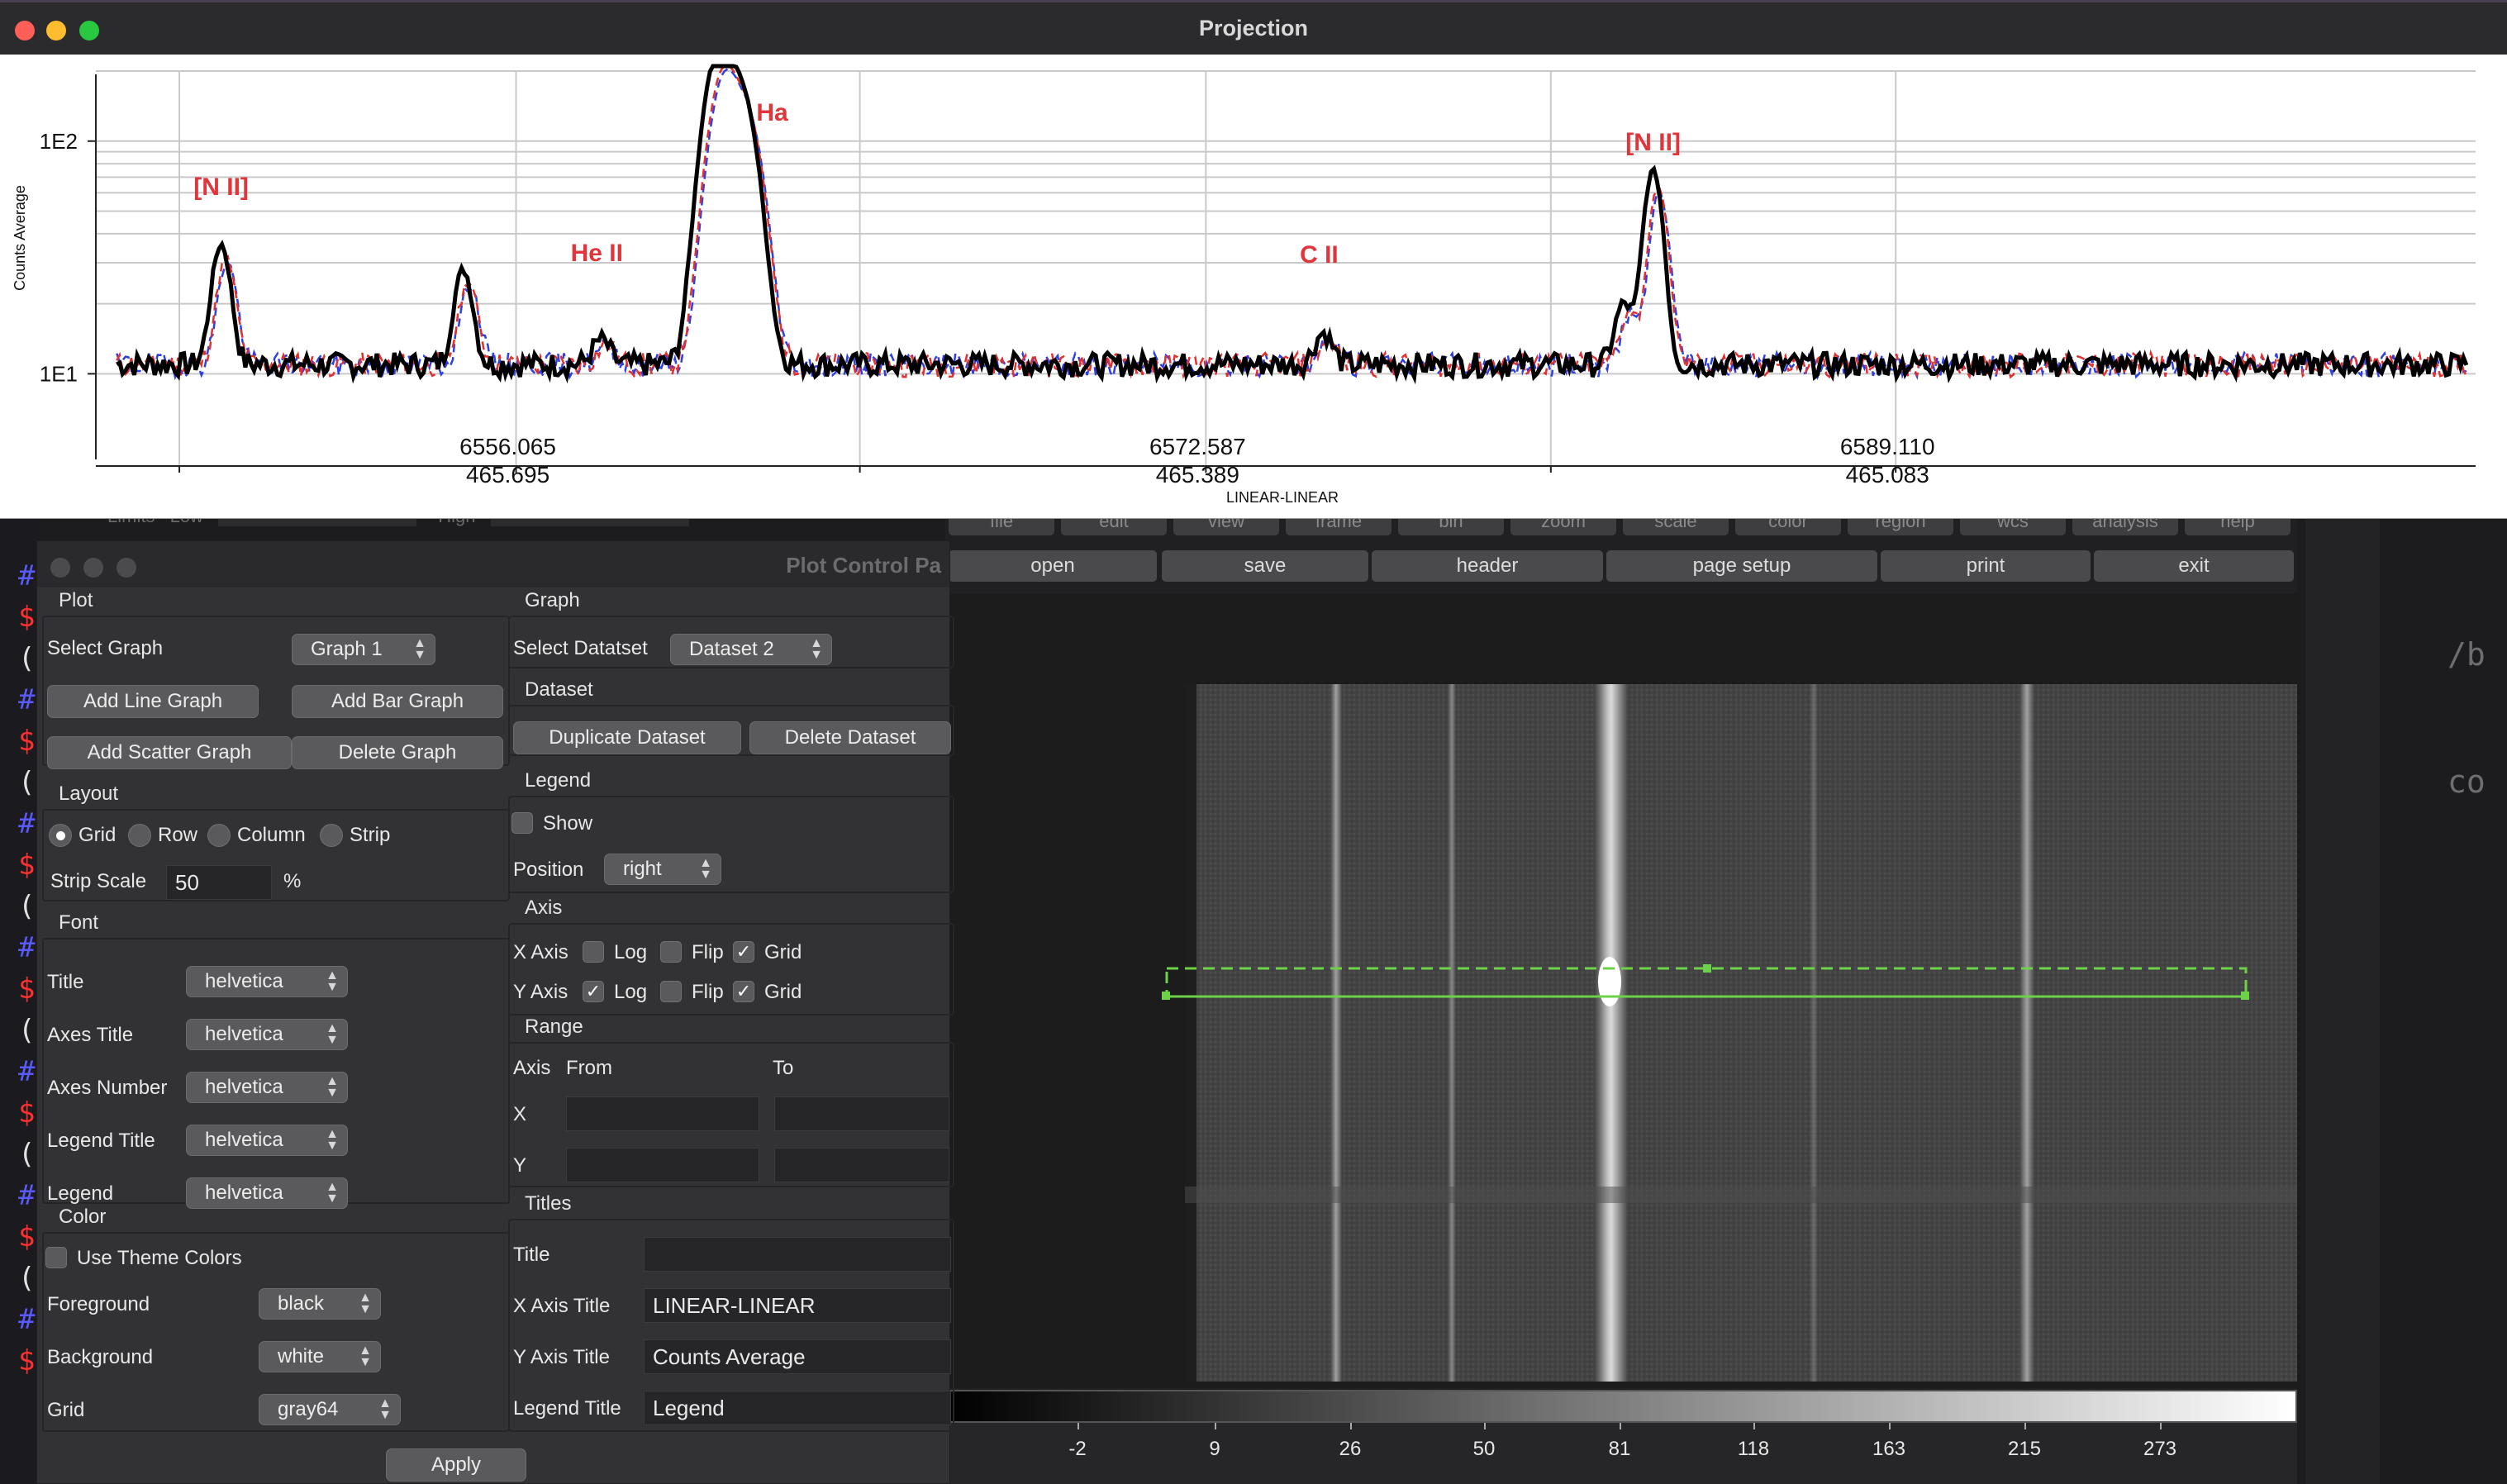  Describe the element at coordinates (772, 112) in the screenshot. I see `line-annotation: Ha` at that location.